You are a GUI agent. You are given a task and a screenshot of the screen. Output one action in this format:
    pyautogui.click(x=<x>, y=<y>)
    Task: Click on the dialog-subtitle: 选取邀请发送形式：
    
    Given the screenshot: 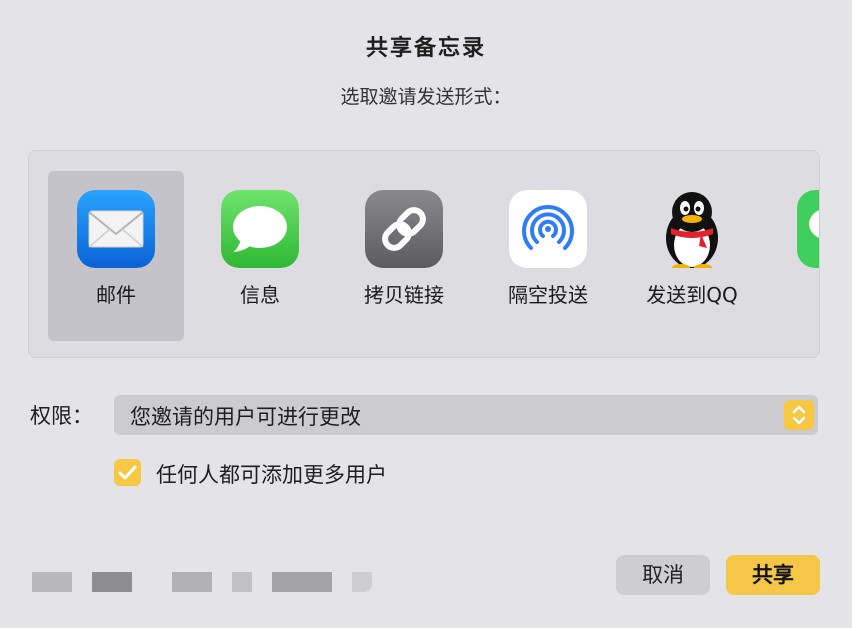 What is the action you would take?
    pyautogui.click(x=426, y=97)
    